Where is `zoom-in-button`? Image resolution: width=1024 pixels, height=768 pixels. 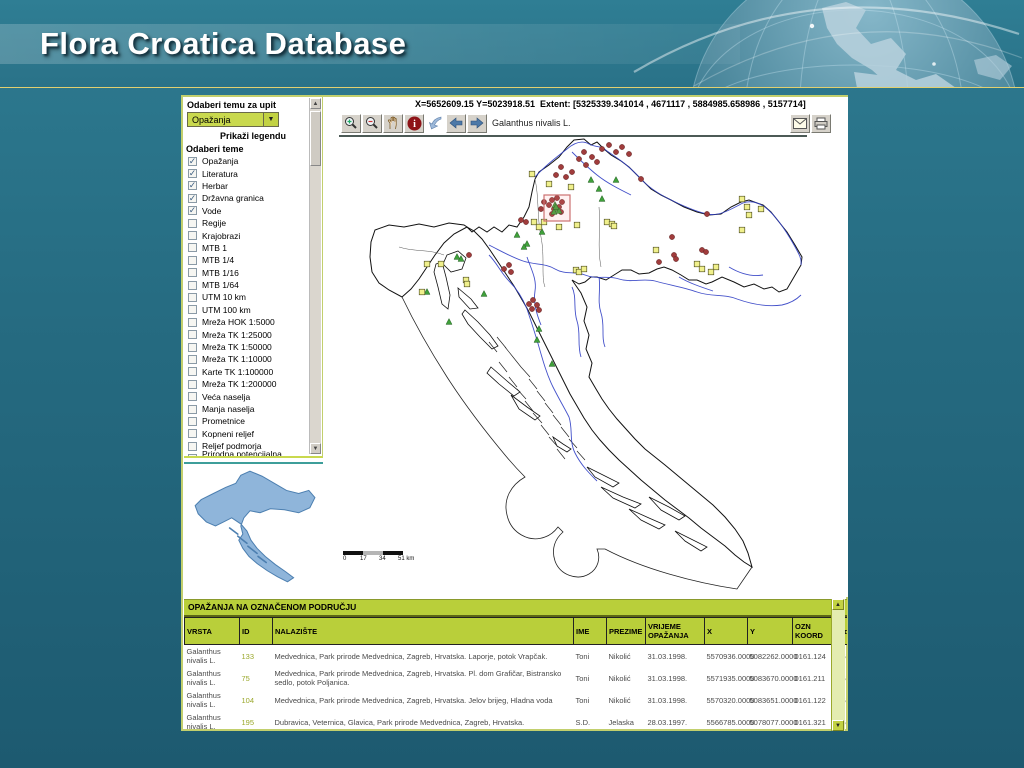 zoom-in-button is located at coordinates (351, 123).